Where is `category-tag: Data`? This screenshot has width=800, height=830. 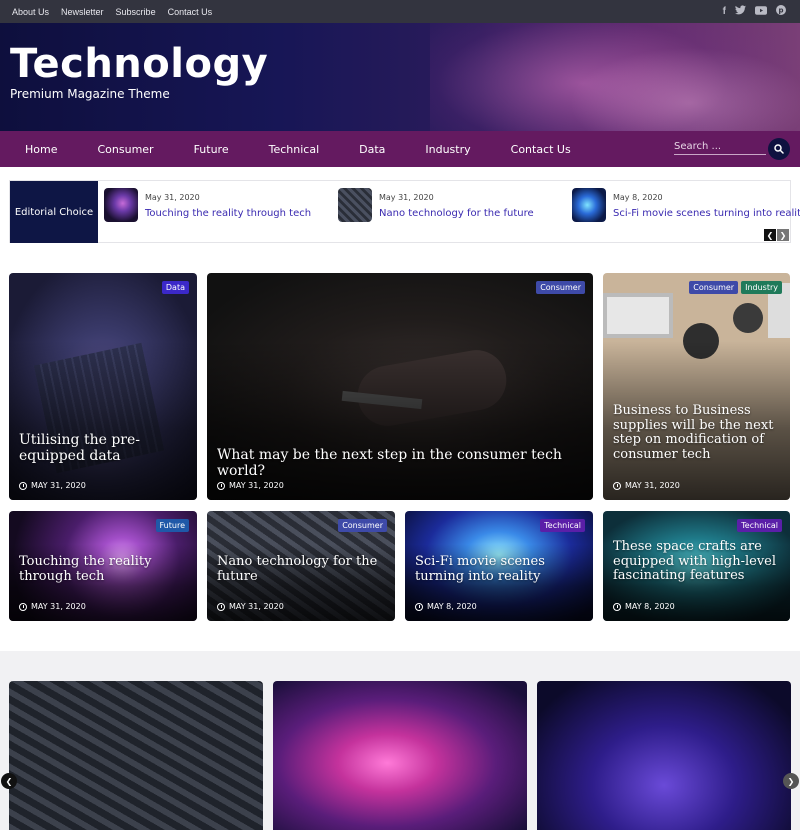 category-tag: Data is located at coordinates (175, 287).